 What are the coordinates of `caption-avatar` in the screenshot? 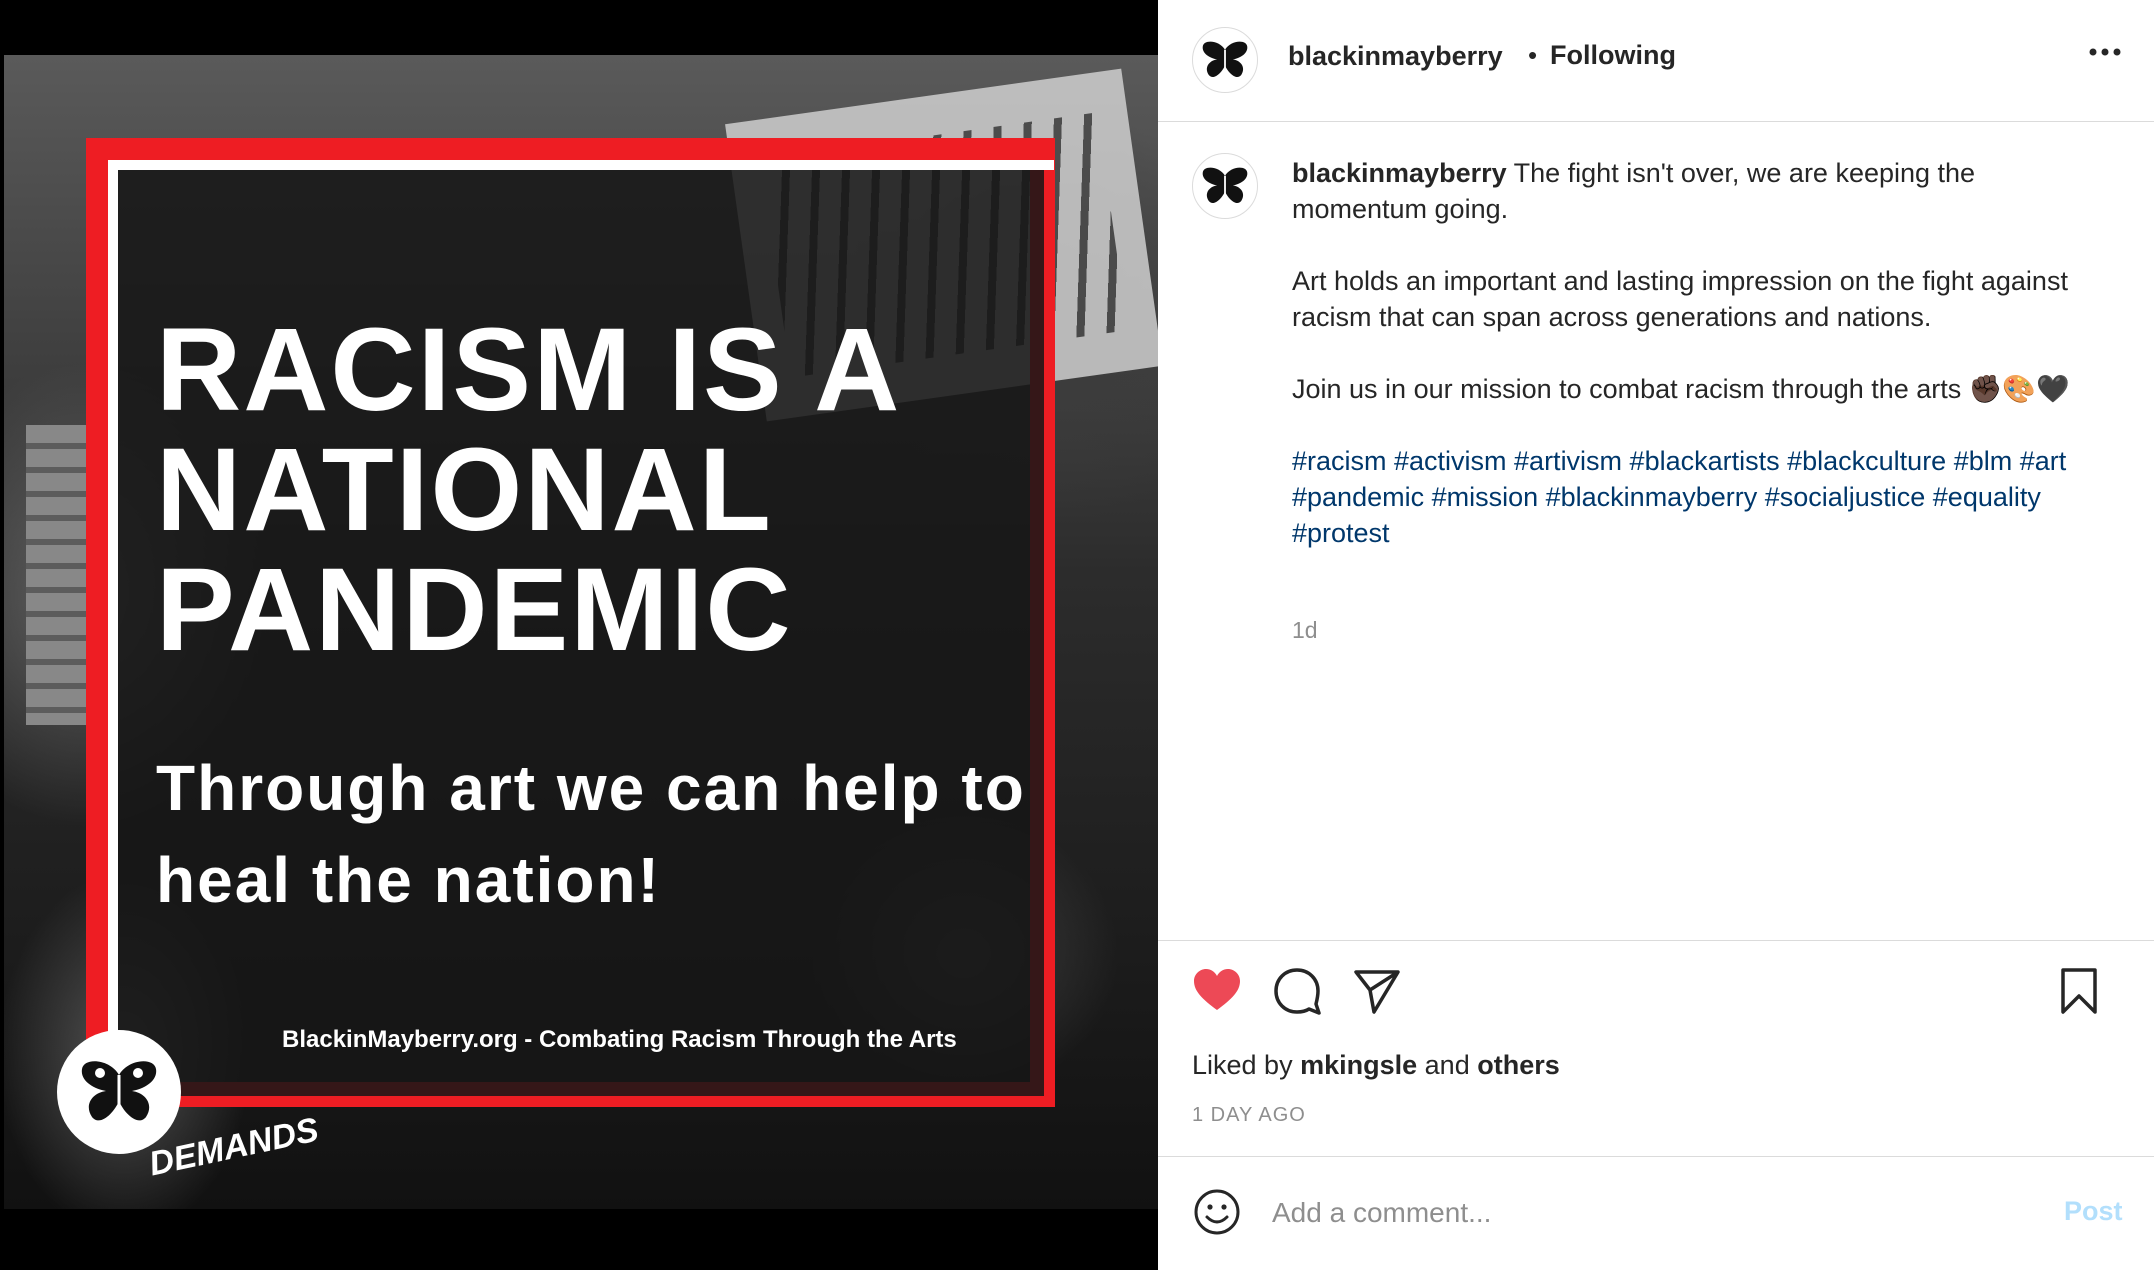 It's located at (1225, 186).